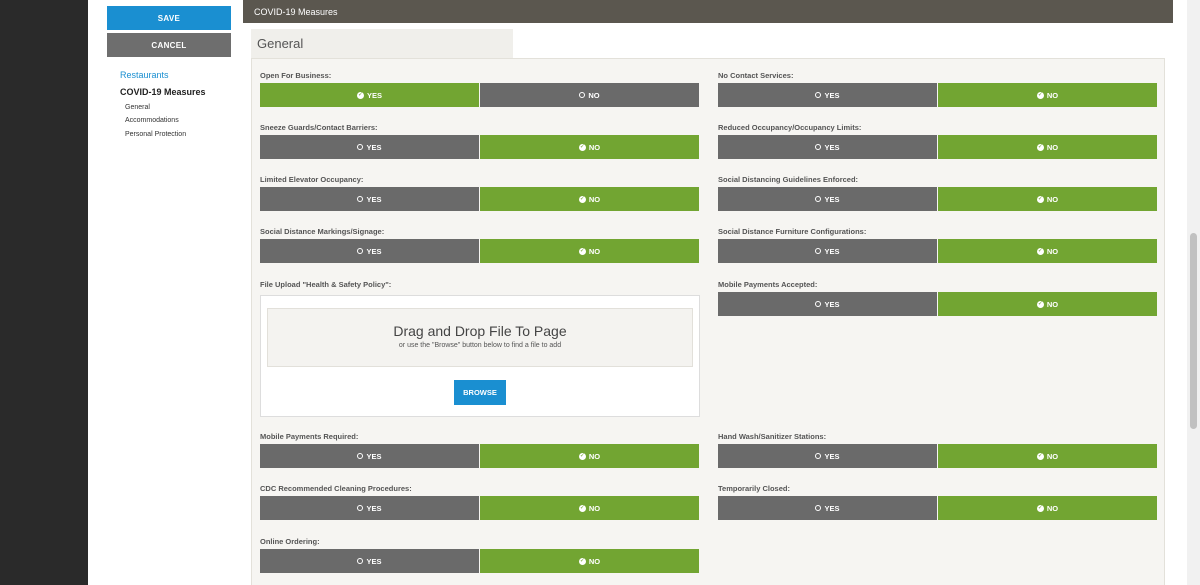 The height and width of the screenshot is (585, 1200). Describe the element at coordinates (756, 75) in the screenshot. I see `field-label: No Contact Services:` at that location.